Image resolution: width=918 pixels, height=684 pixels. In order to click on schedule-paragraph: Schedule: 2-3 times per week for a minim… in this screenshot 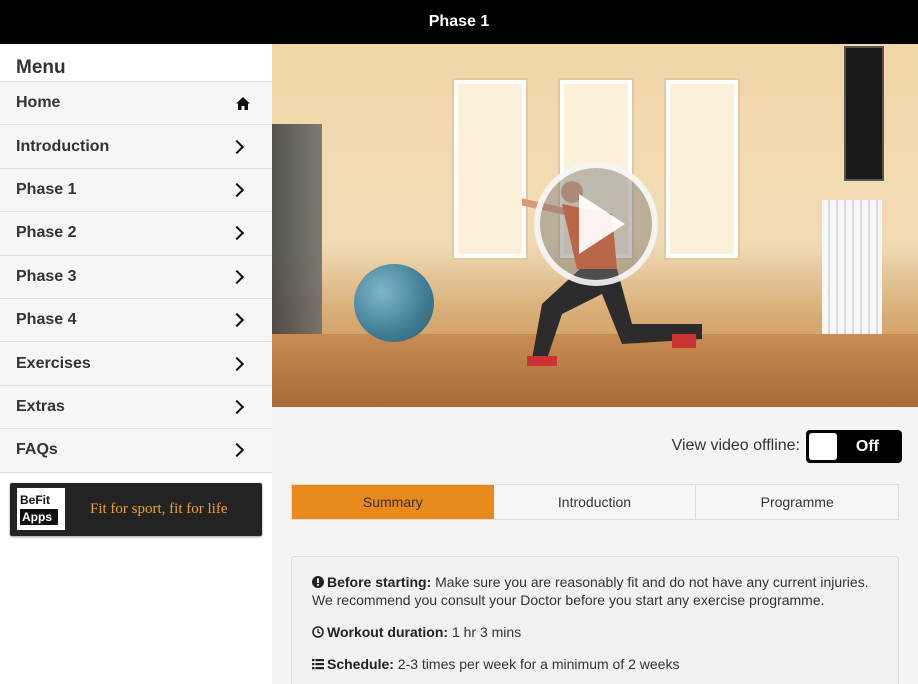, I will do `click(595, 664)`.